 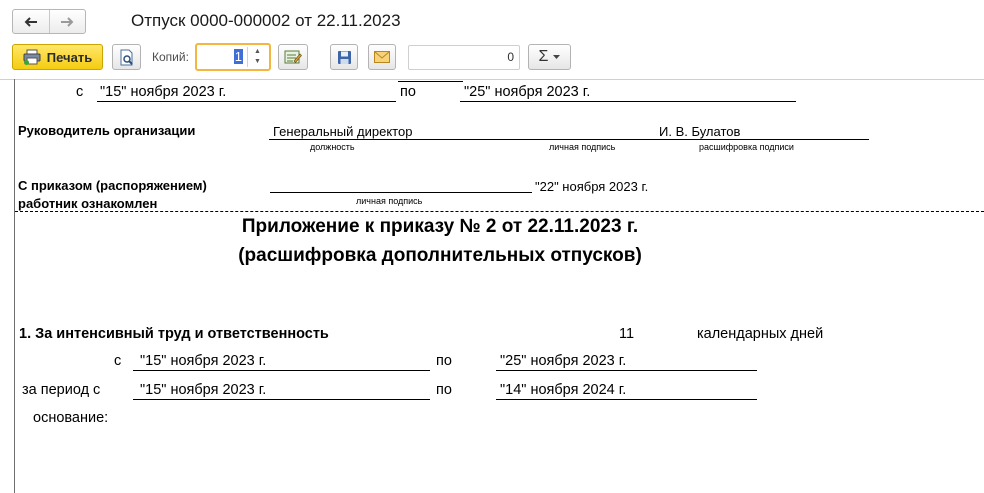 I want to click on head-label: Руководитель организации, so click(x=107, y=130).